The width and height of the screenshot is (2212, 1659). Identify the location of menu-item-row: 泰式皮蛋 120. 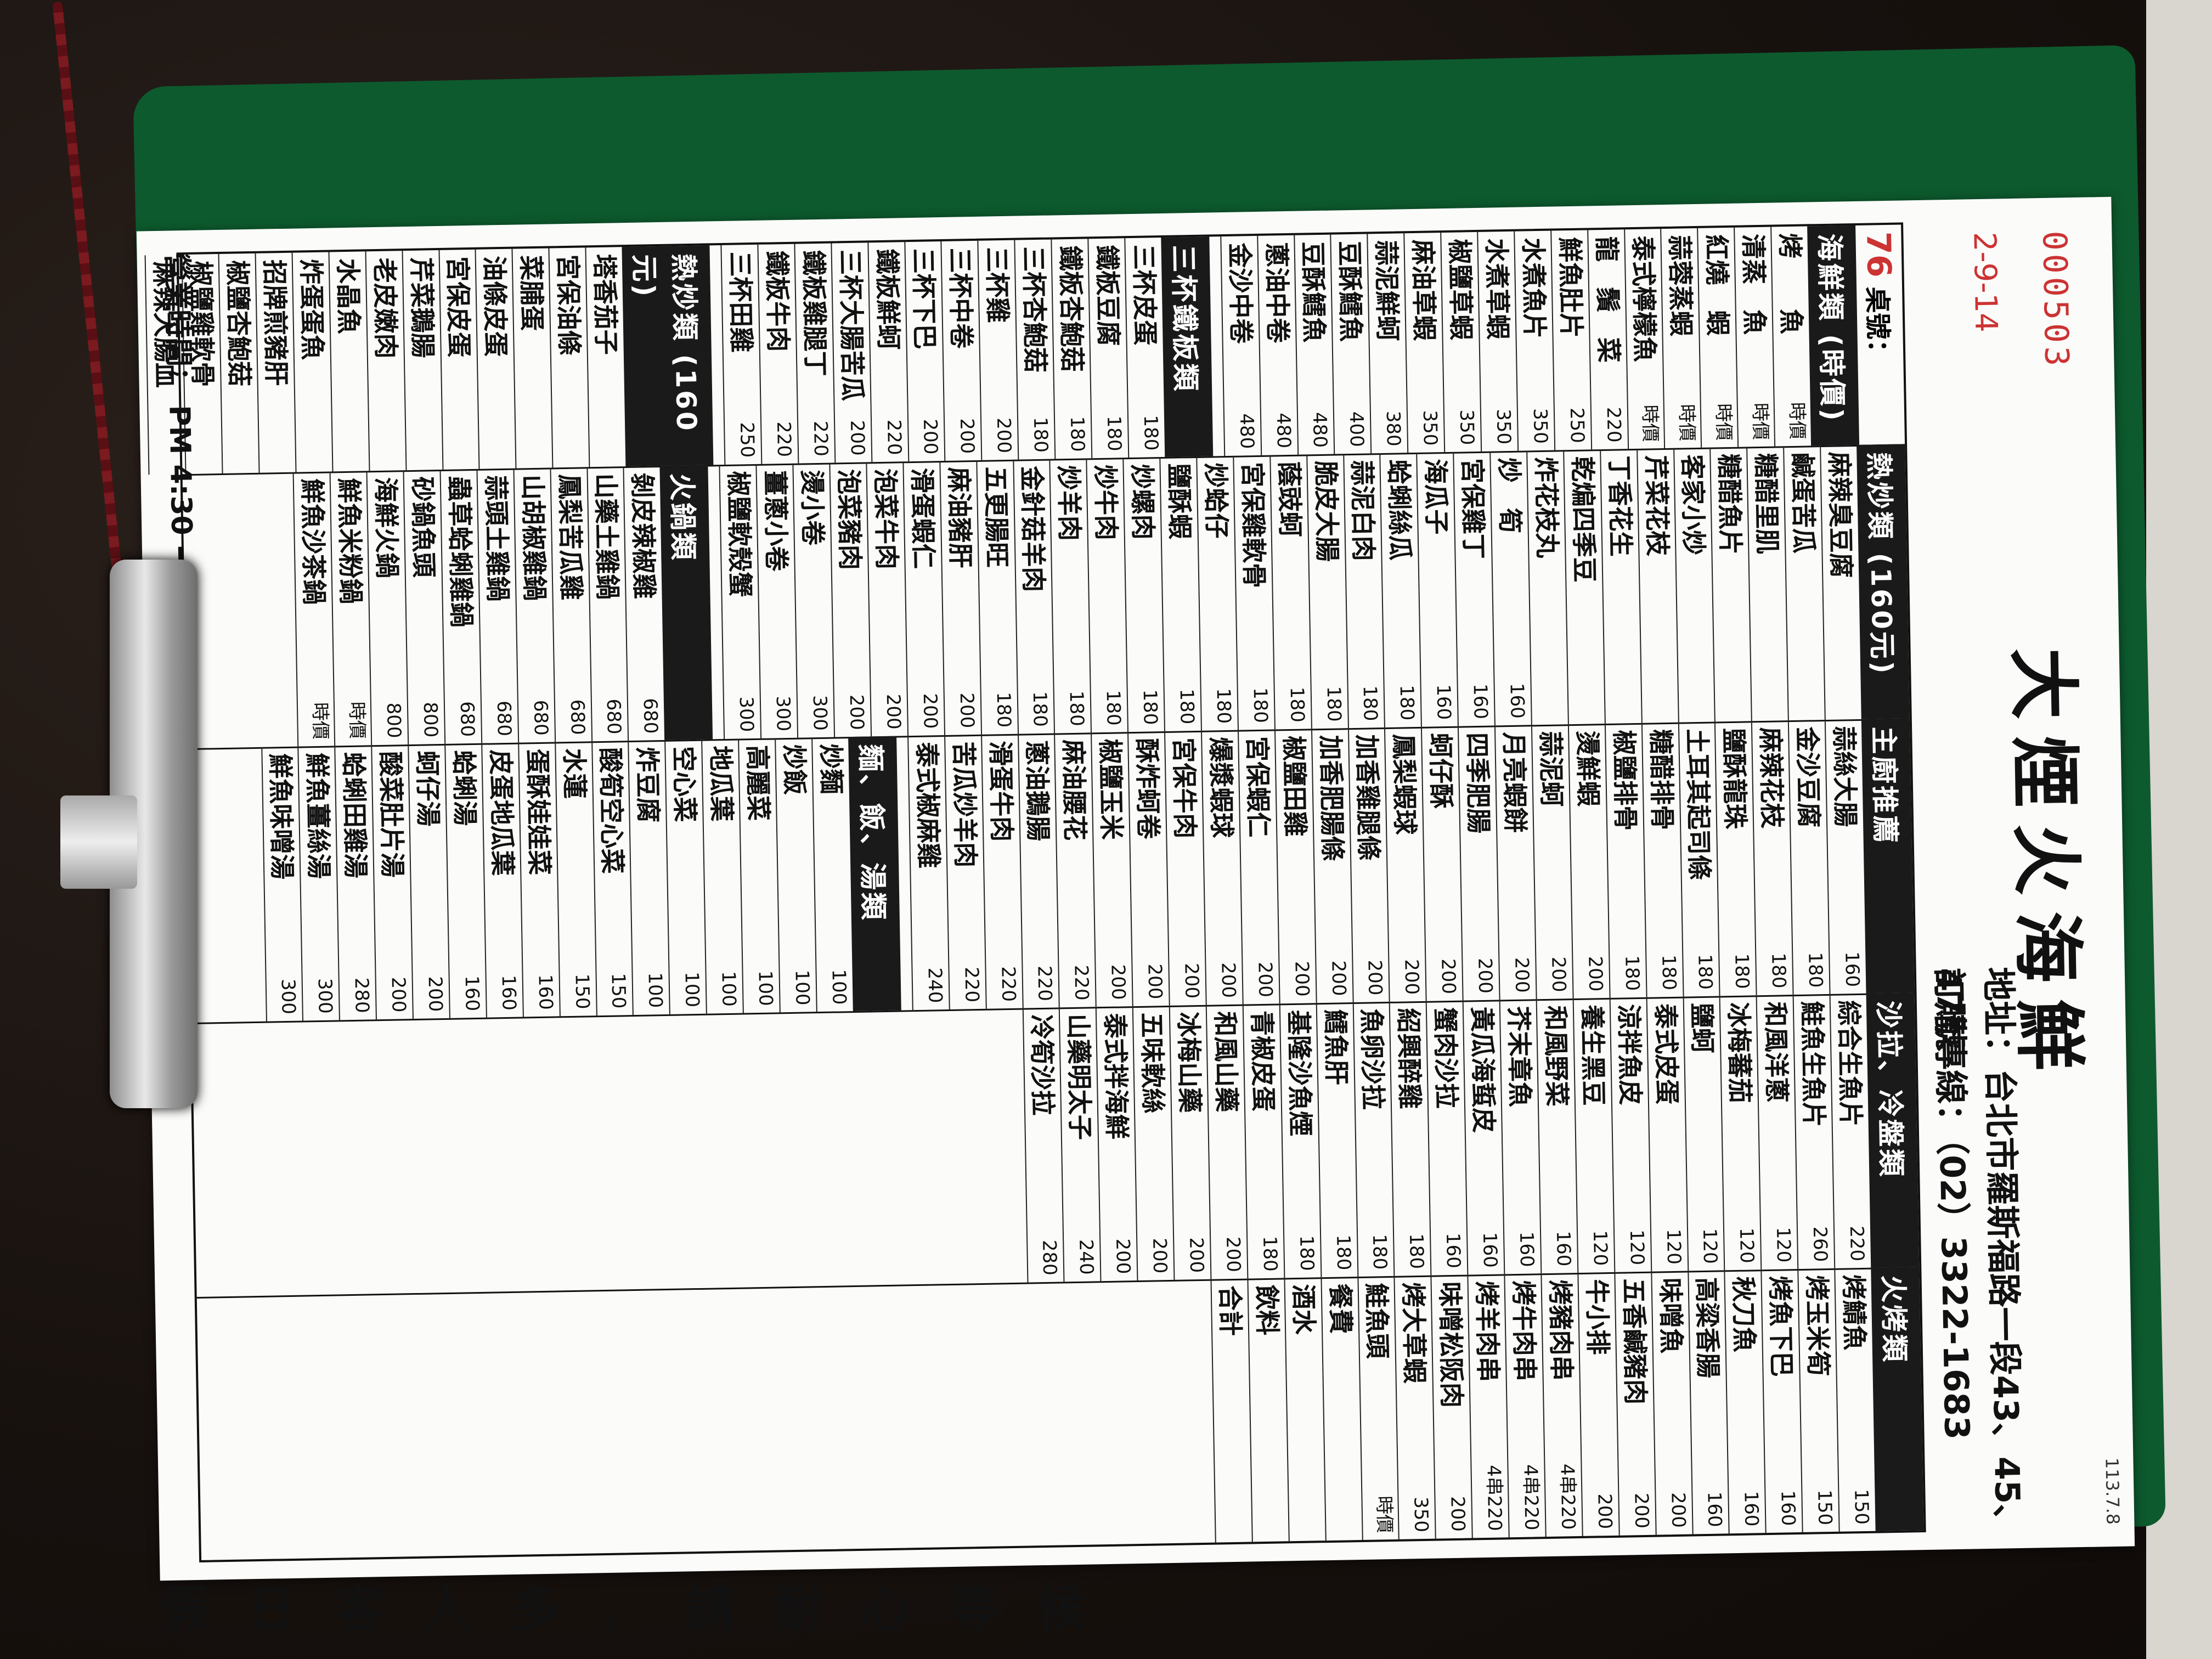
(1667, 1134).